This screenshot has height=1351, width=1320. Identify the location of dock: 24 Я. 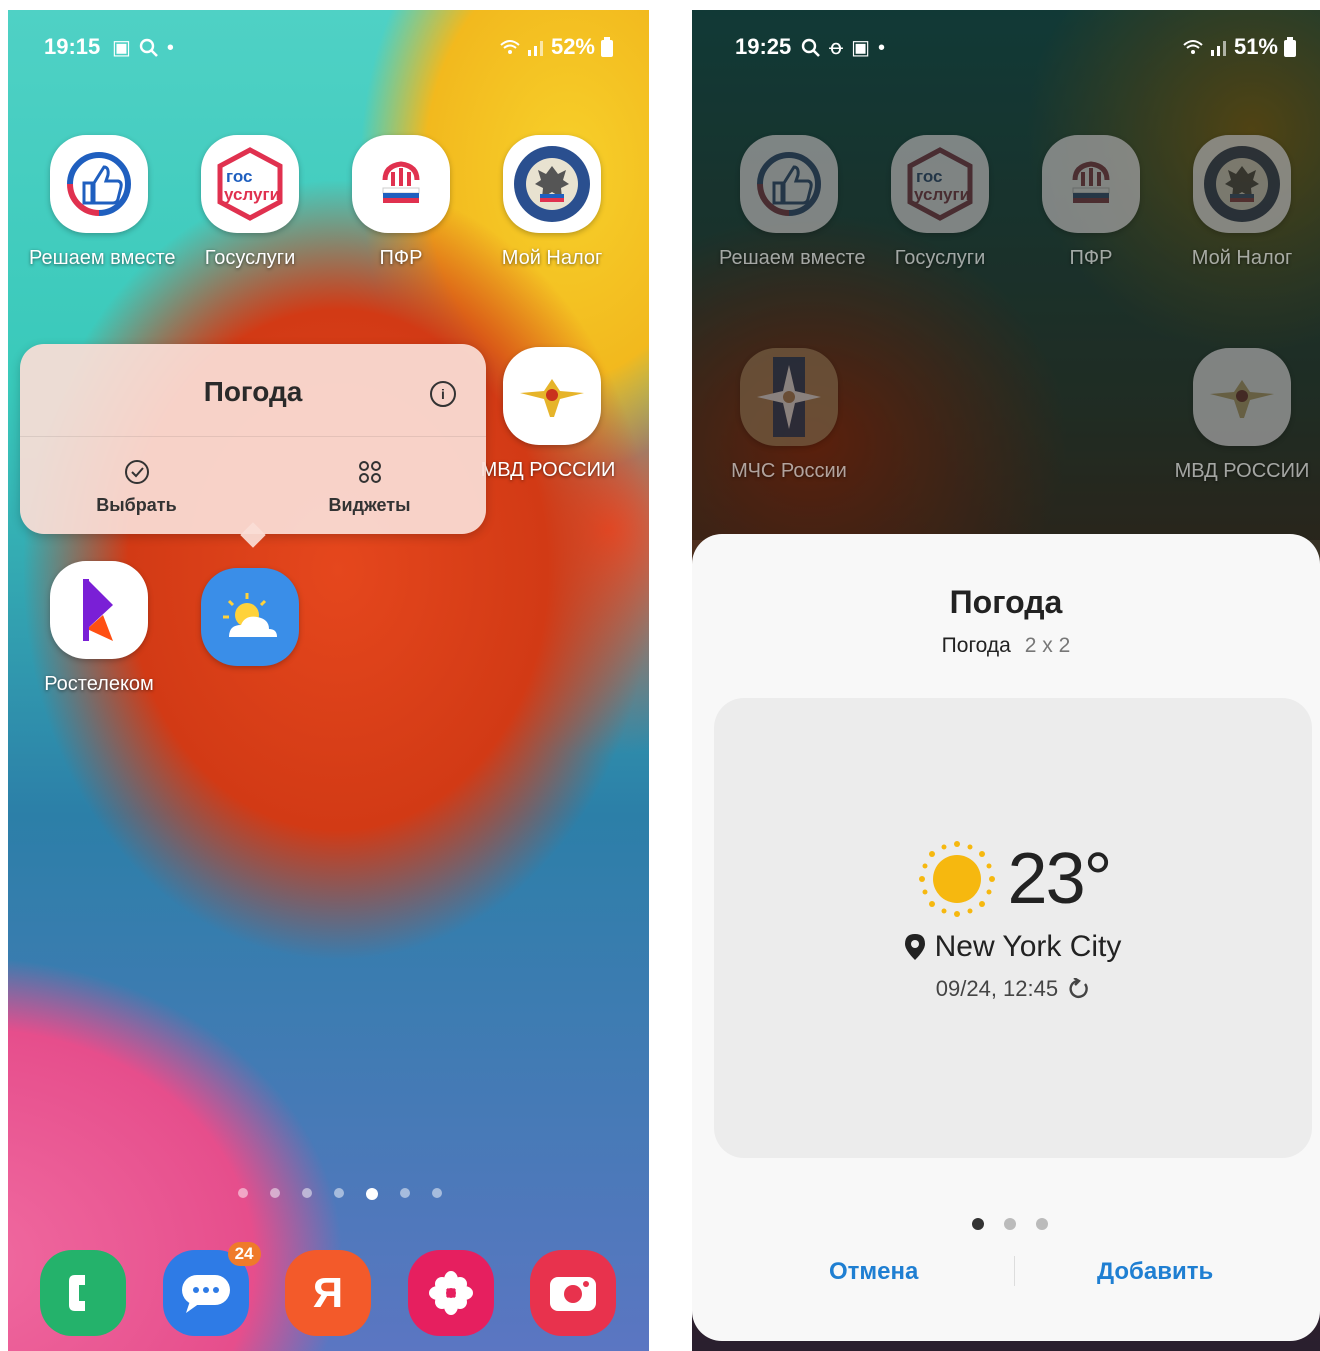
(328, 1289).